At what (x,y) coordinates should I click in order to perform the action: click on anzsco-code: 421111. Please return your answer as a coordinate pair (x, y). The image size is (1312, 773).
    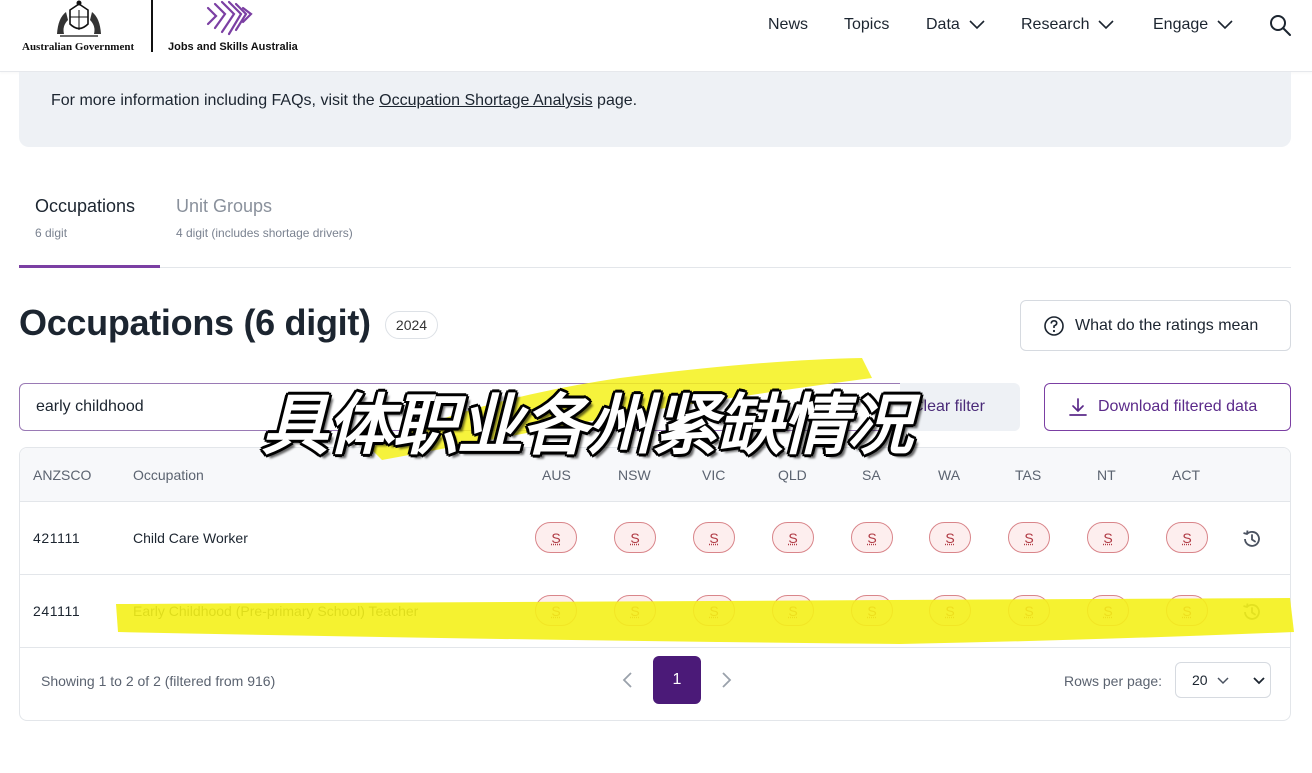
    Looking at the image, I should click on (57, 538).